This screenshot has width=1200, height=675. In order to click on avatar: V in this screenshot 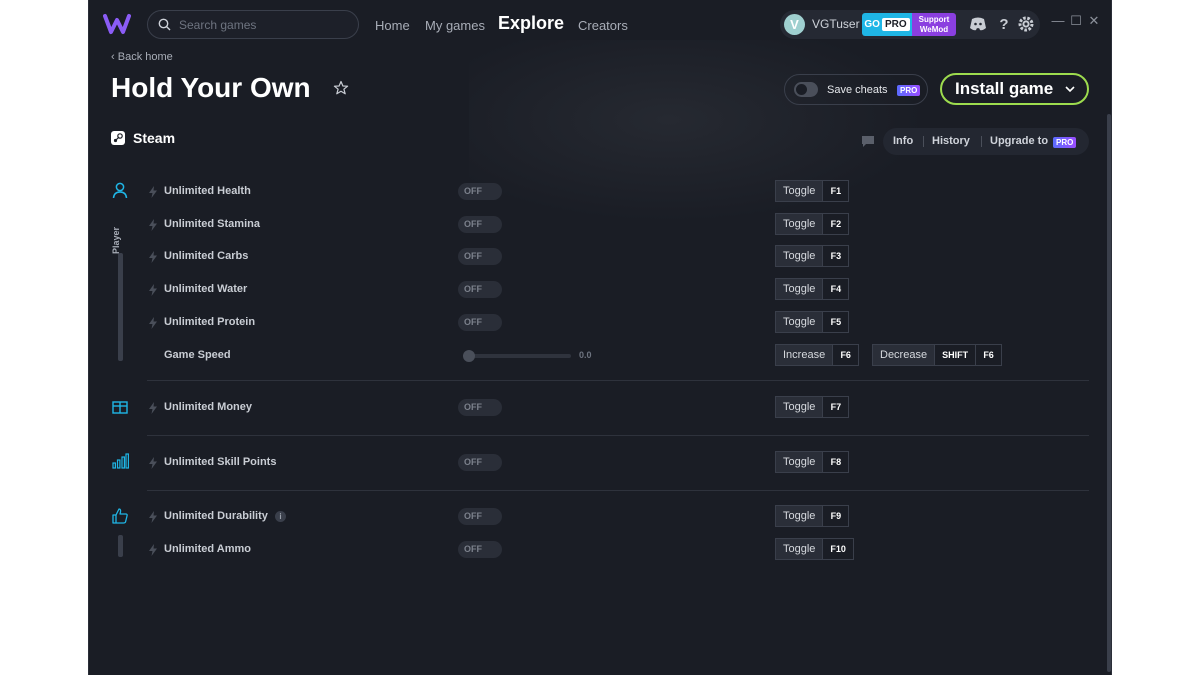, I will do `click(794, 24)`.